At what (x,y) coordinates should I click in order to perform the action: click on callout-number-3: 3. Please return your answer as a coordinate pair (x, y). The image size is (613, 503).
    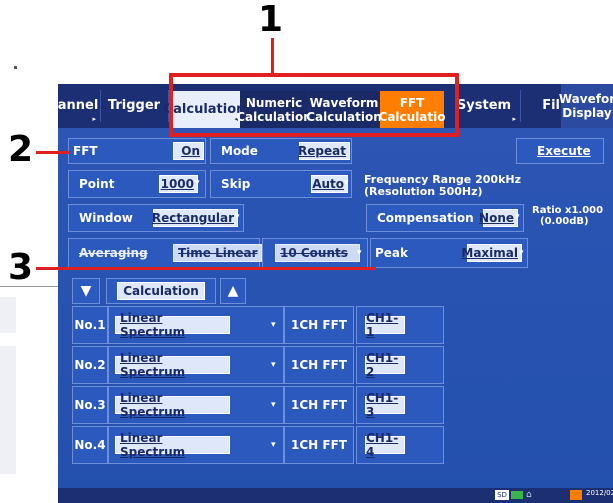
    Looking at the image, I should click on (21, 267).